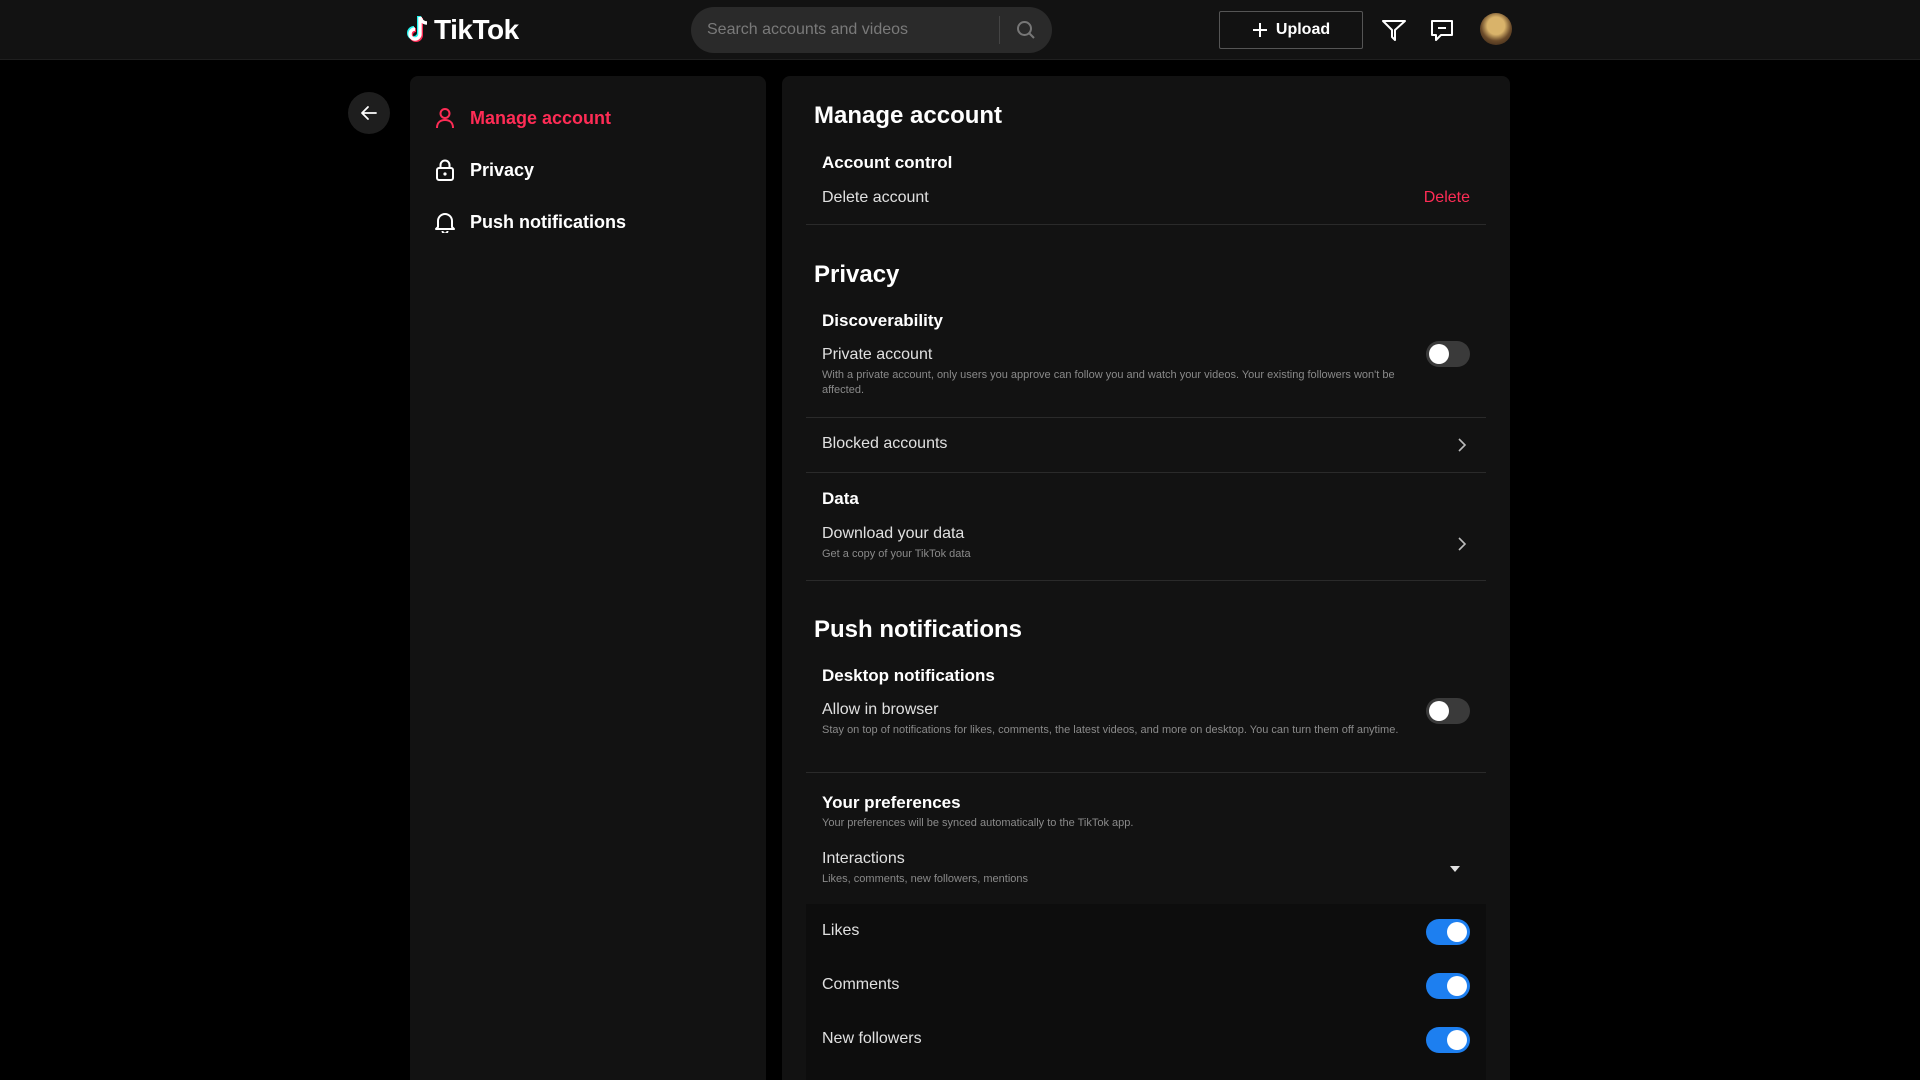 This screenshot has height=1080, width=1920. What do you see at coordinates (502, 169) in the screenshot?
I see `sidebar-item-label: Privacy` at bounding box center [502, 169].